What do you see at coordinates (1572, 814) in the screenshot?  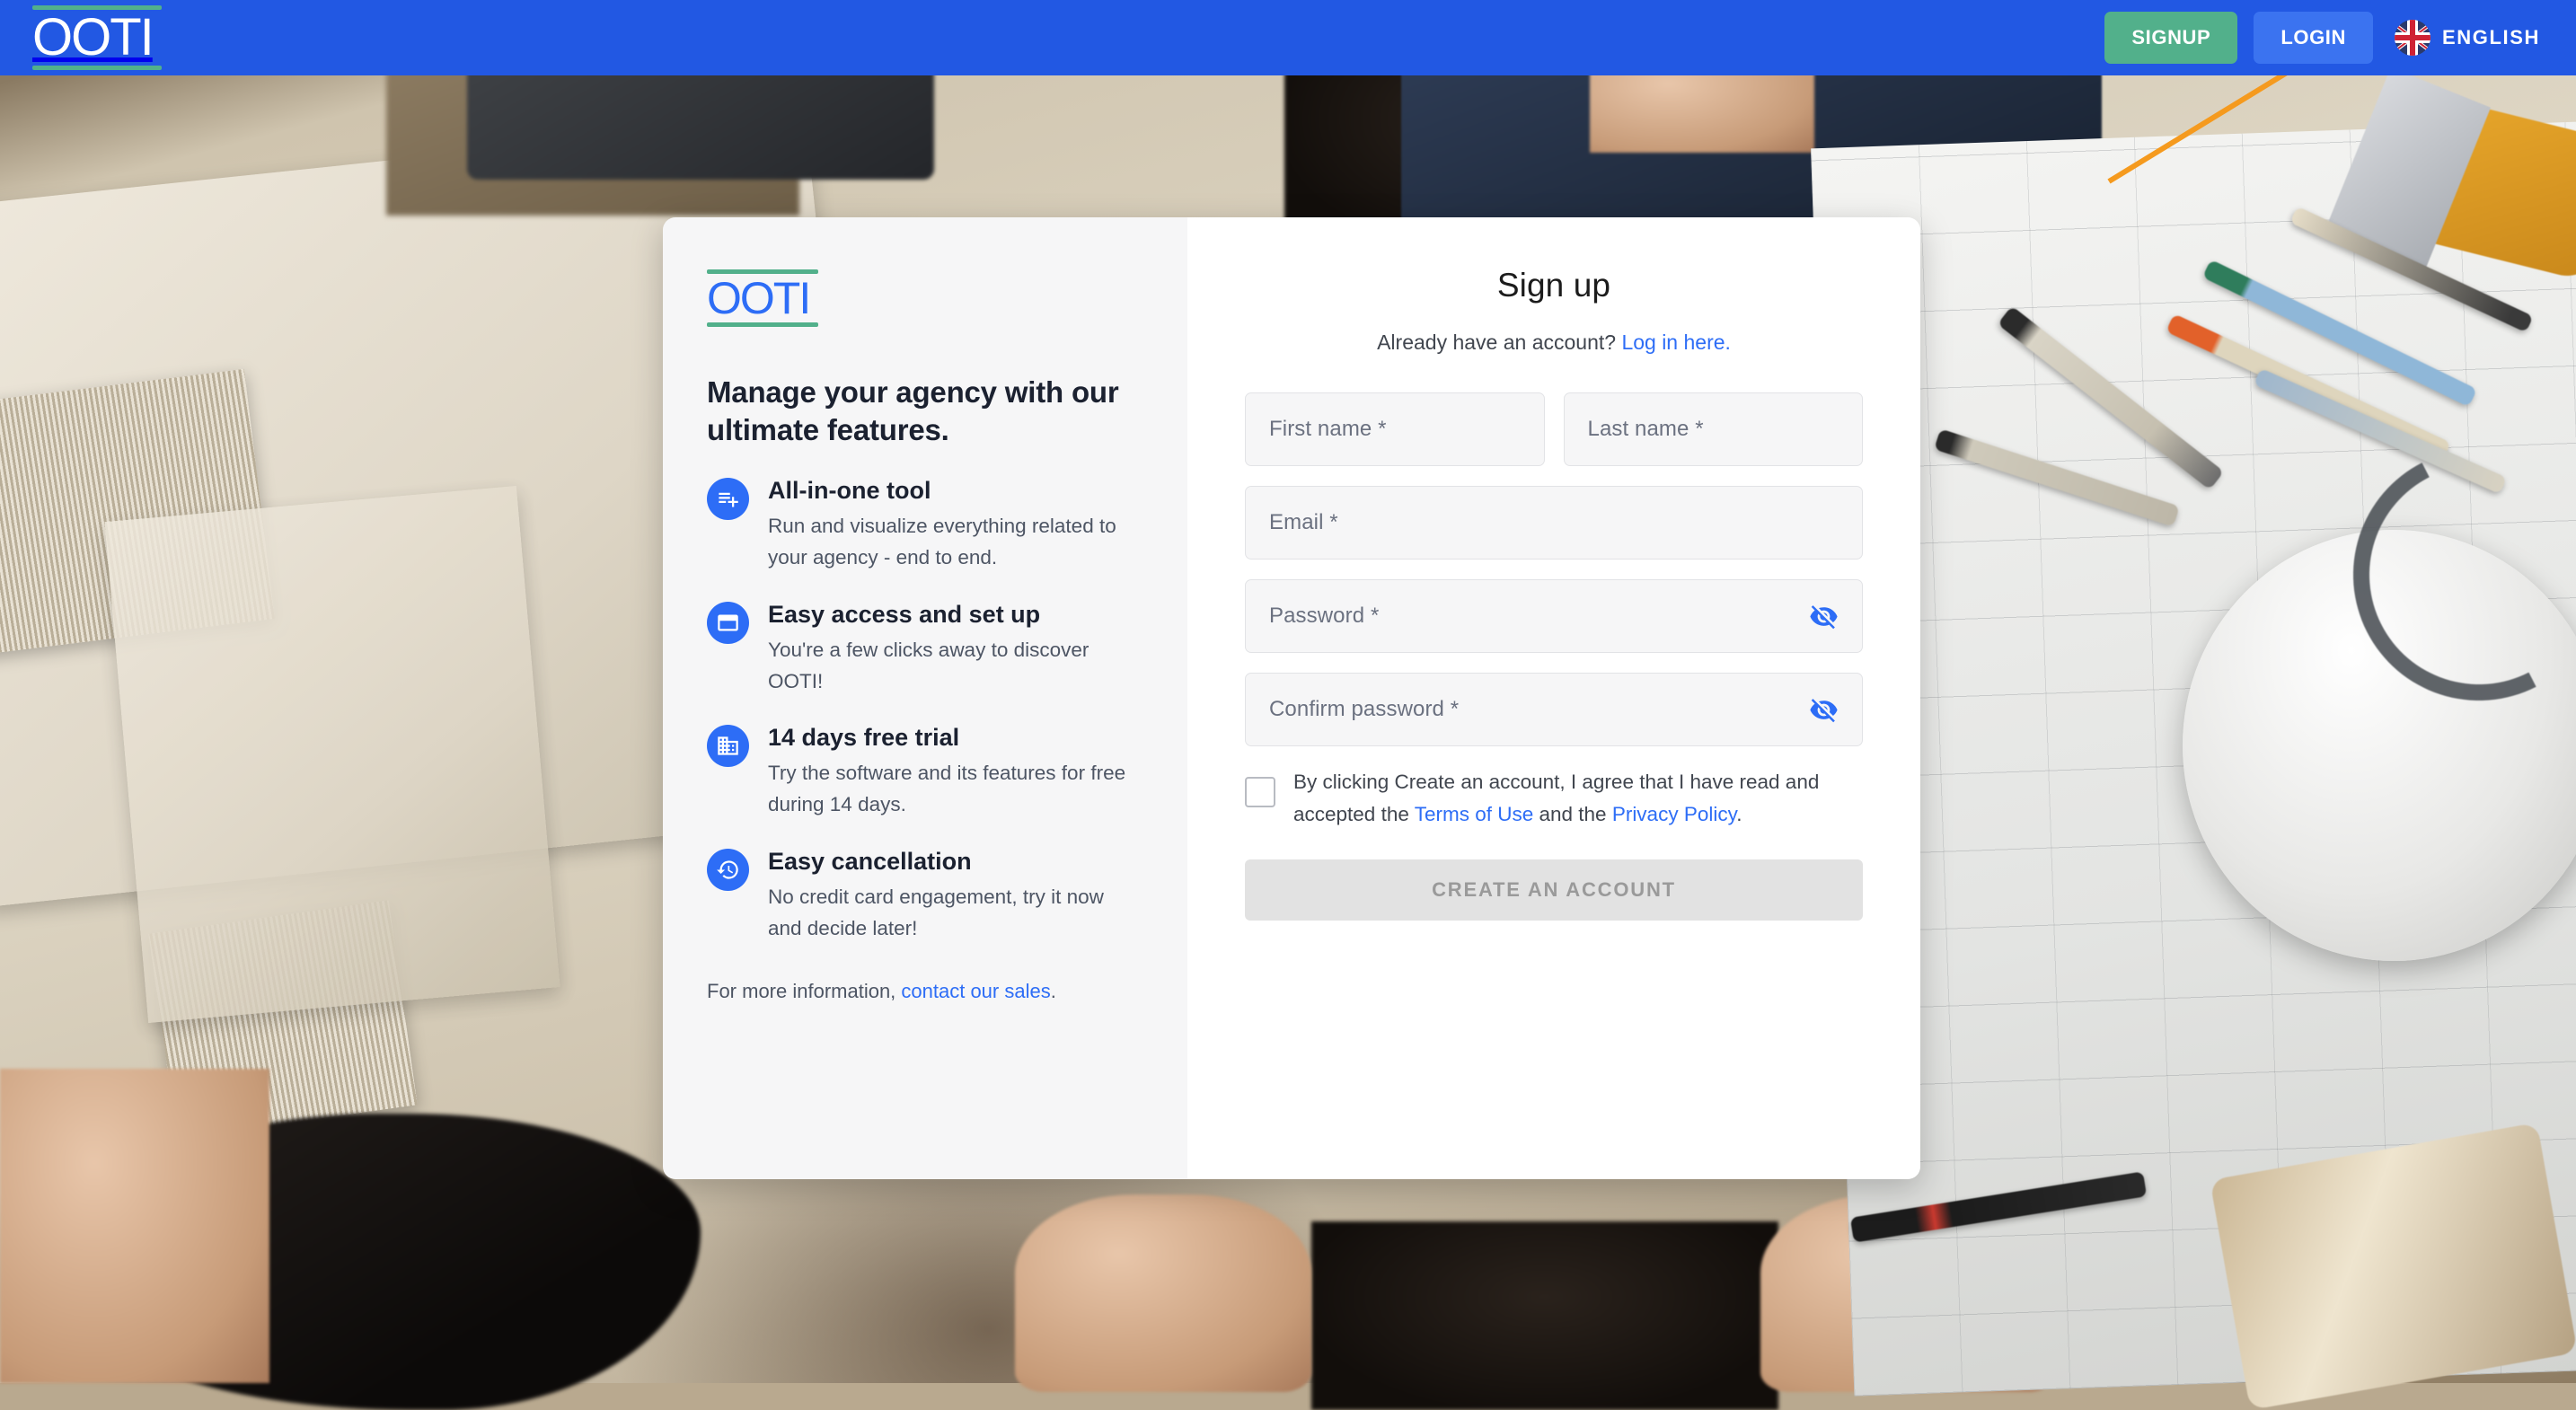 I see `terms-text-part2: and the` at bounding box center [1572, 814].